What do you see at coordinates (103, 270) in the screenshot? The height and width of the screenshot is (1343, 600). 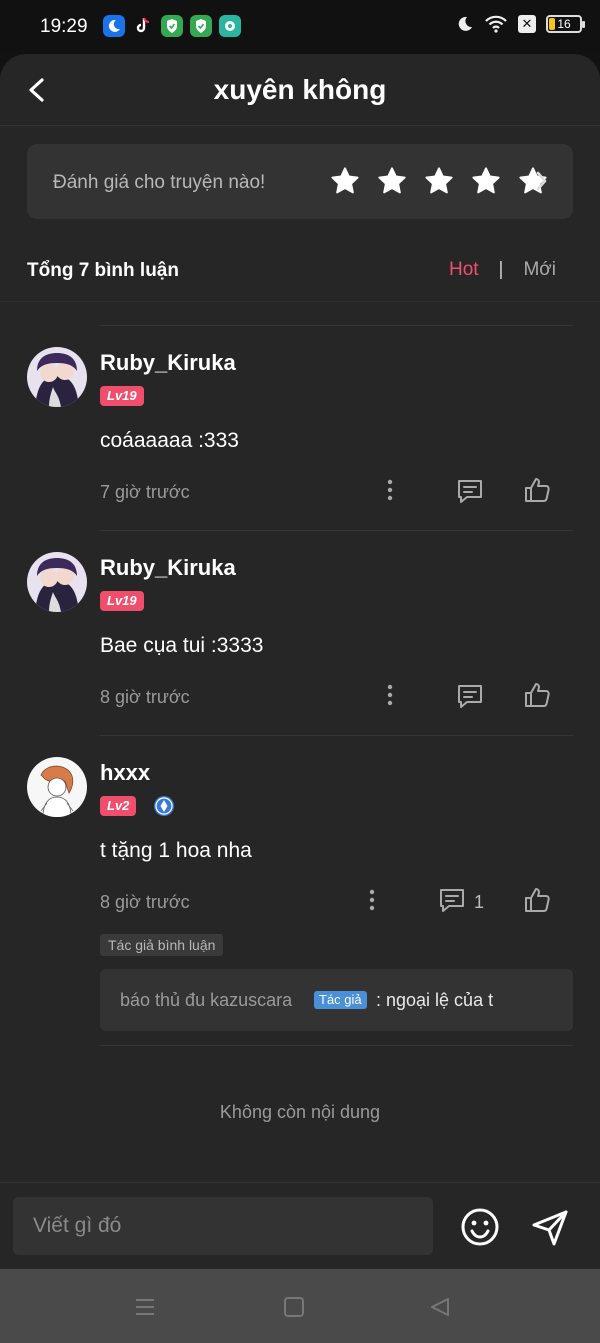 I see `comment-total: Tổng 7 bình luận` at bounding box center [103, 270].